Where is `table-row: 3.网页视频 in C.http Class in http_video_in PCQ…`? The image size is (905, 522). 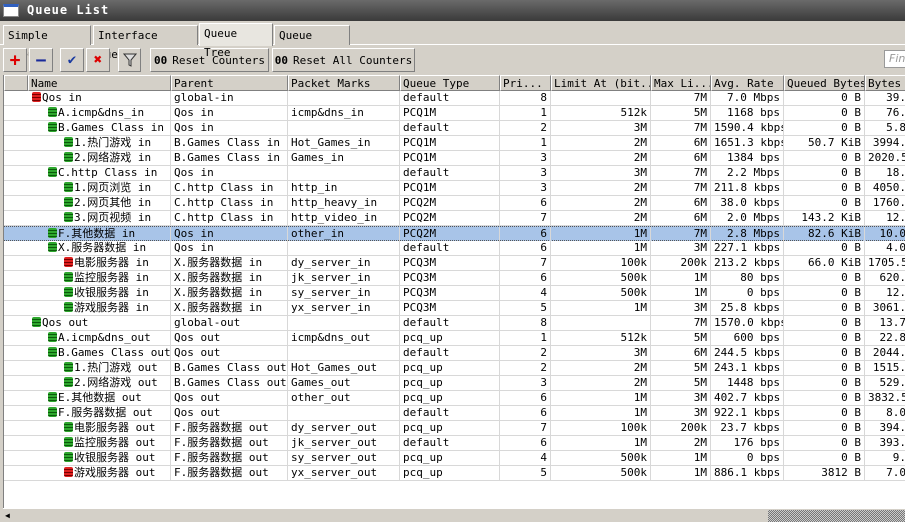
table-row: 3.网页视频 in C.http Class in http_video_in PCQ… is located at coordinates (454, 218).